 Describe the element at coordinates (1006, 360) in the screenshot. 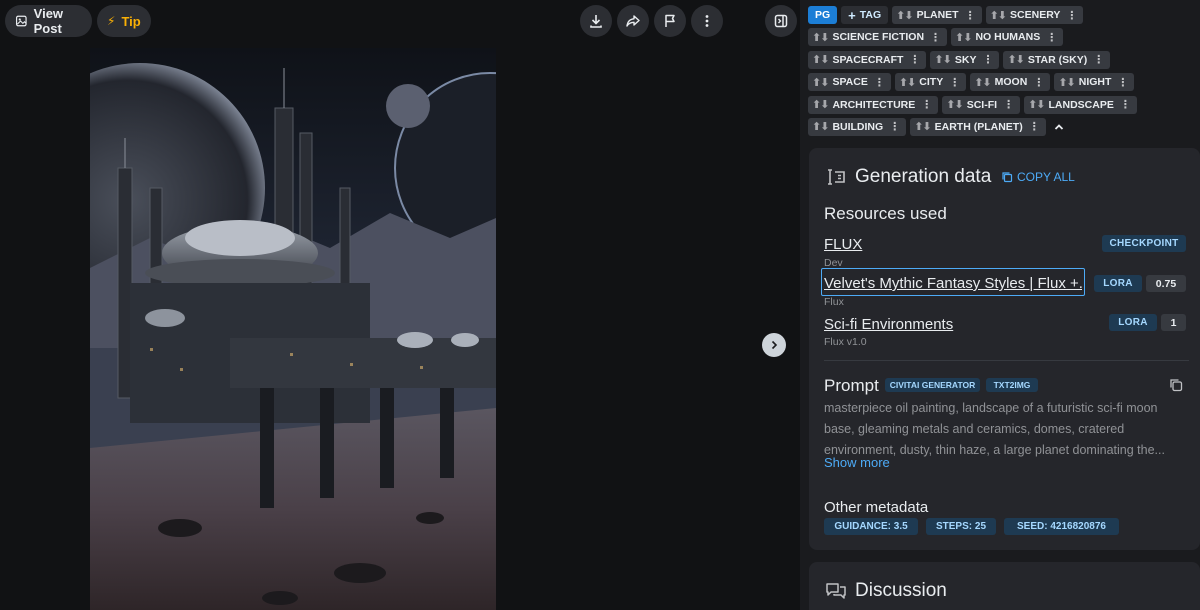

I see `section-divider` at that location.